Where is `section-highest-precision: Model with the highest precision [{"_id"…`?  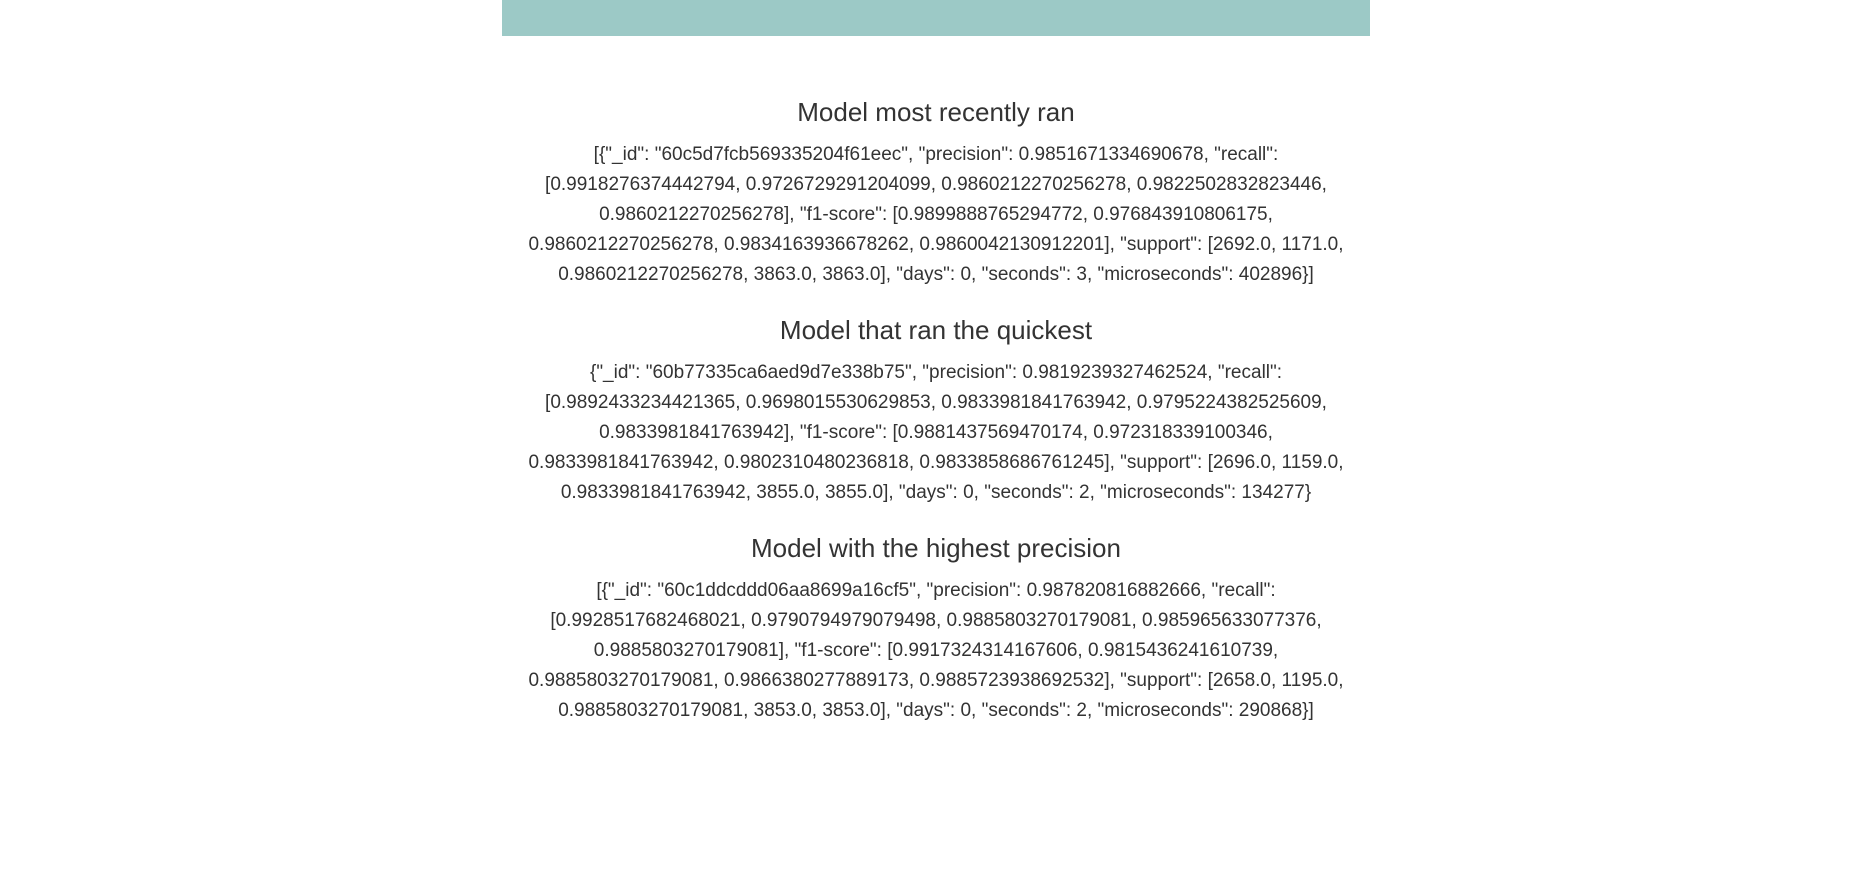 section-highest-precision: Model with the highest precision [{"_id"… is located at coordinates (936, 629).